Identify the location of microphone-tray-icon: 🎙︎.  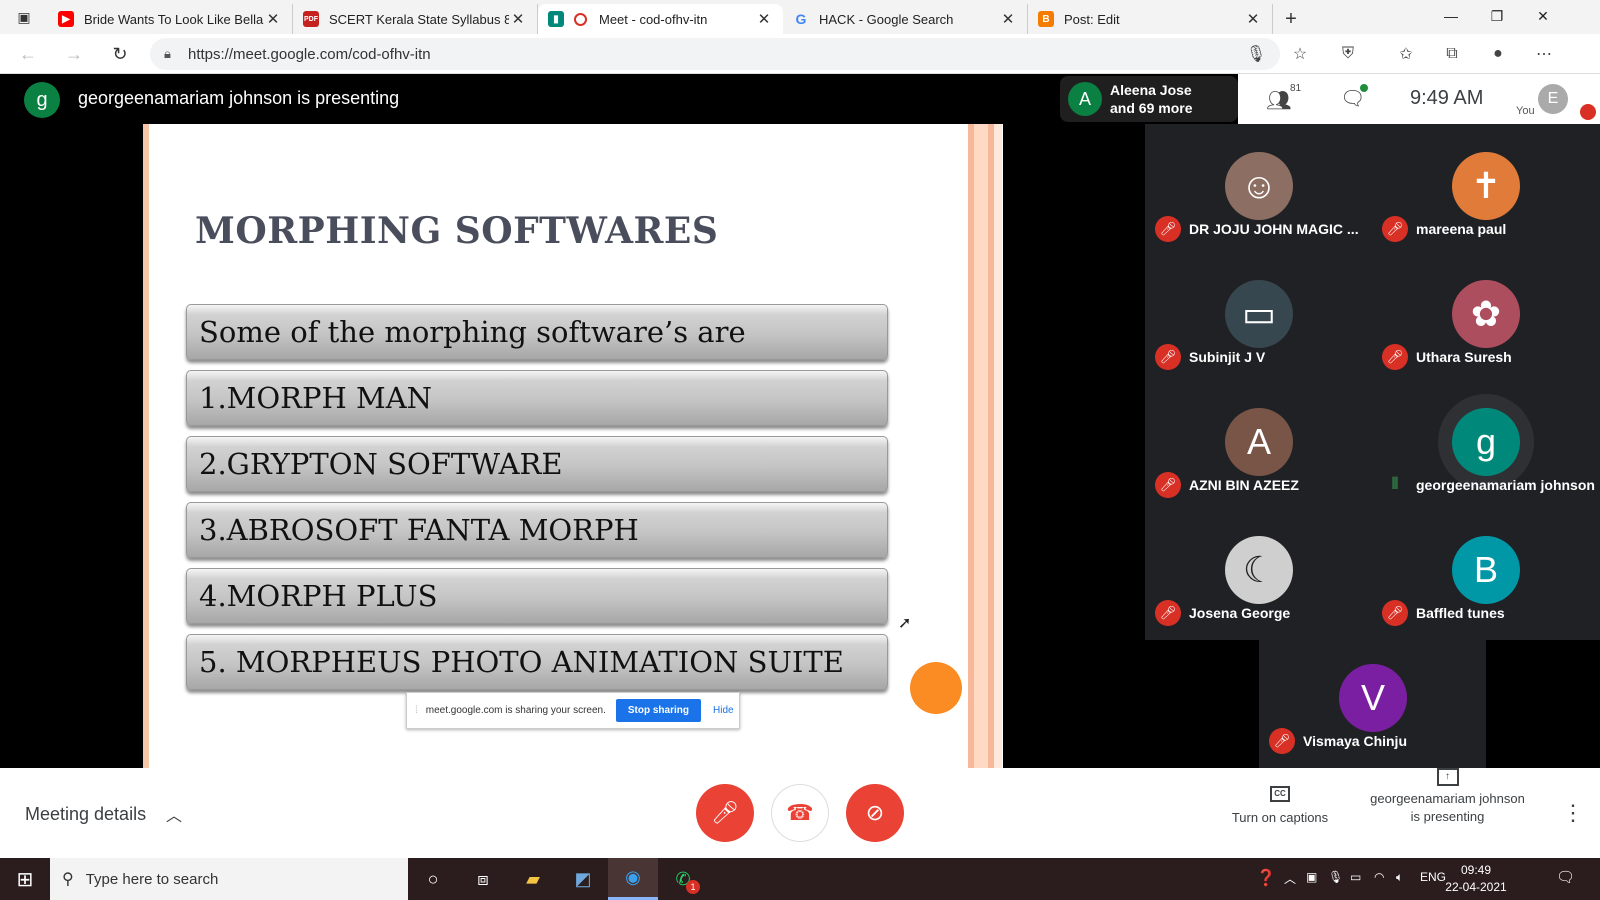
(1335, 877).